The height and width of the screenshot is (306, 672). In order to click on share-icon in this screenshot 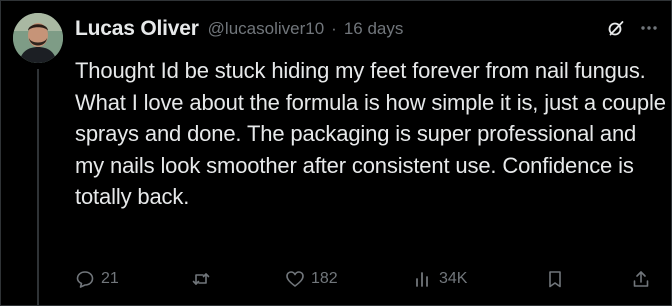, I will do `click(641, 279)`.